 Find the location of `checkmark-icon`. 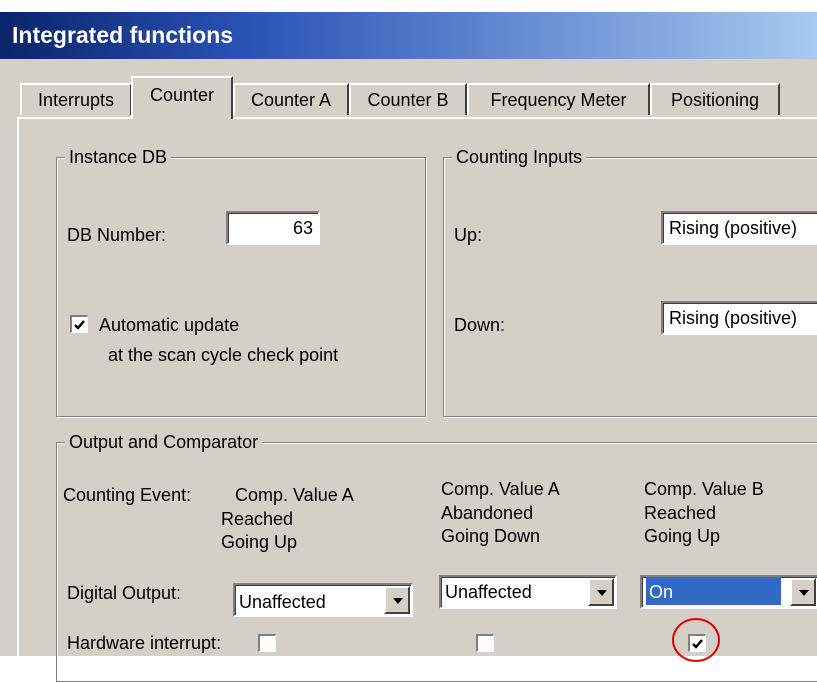

checkmark-icon is located at coordinates (79, 325).